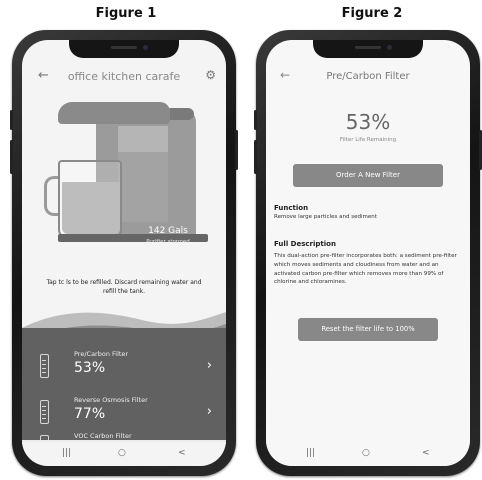 Image resolution: width=482 pixels, height=480 pixels. I want to click on filter-name: VOC Carbon Filter, so click(103, 436).